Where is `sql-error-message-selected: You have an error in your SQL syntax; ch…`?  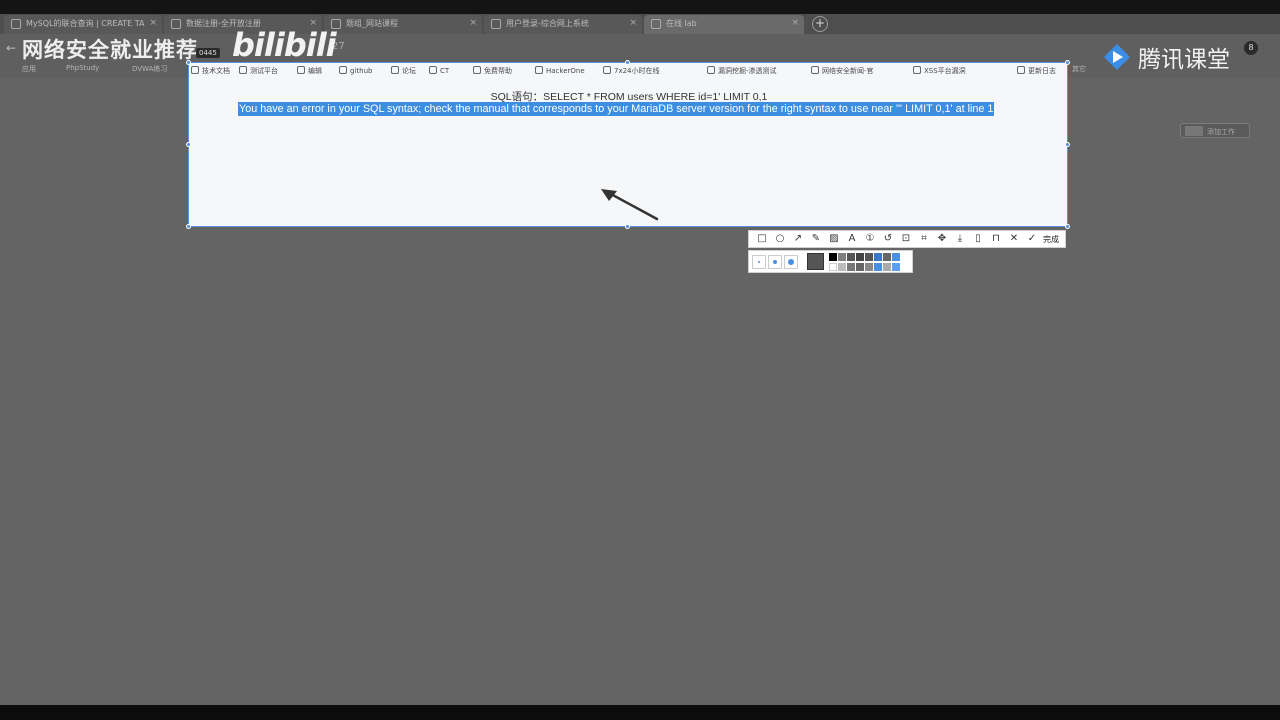 sql-error-message-selected: You have an error in your SQL syntax; ch… is located at coordinates (616, 109).